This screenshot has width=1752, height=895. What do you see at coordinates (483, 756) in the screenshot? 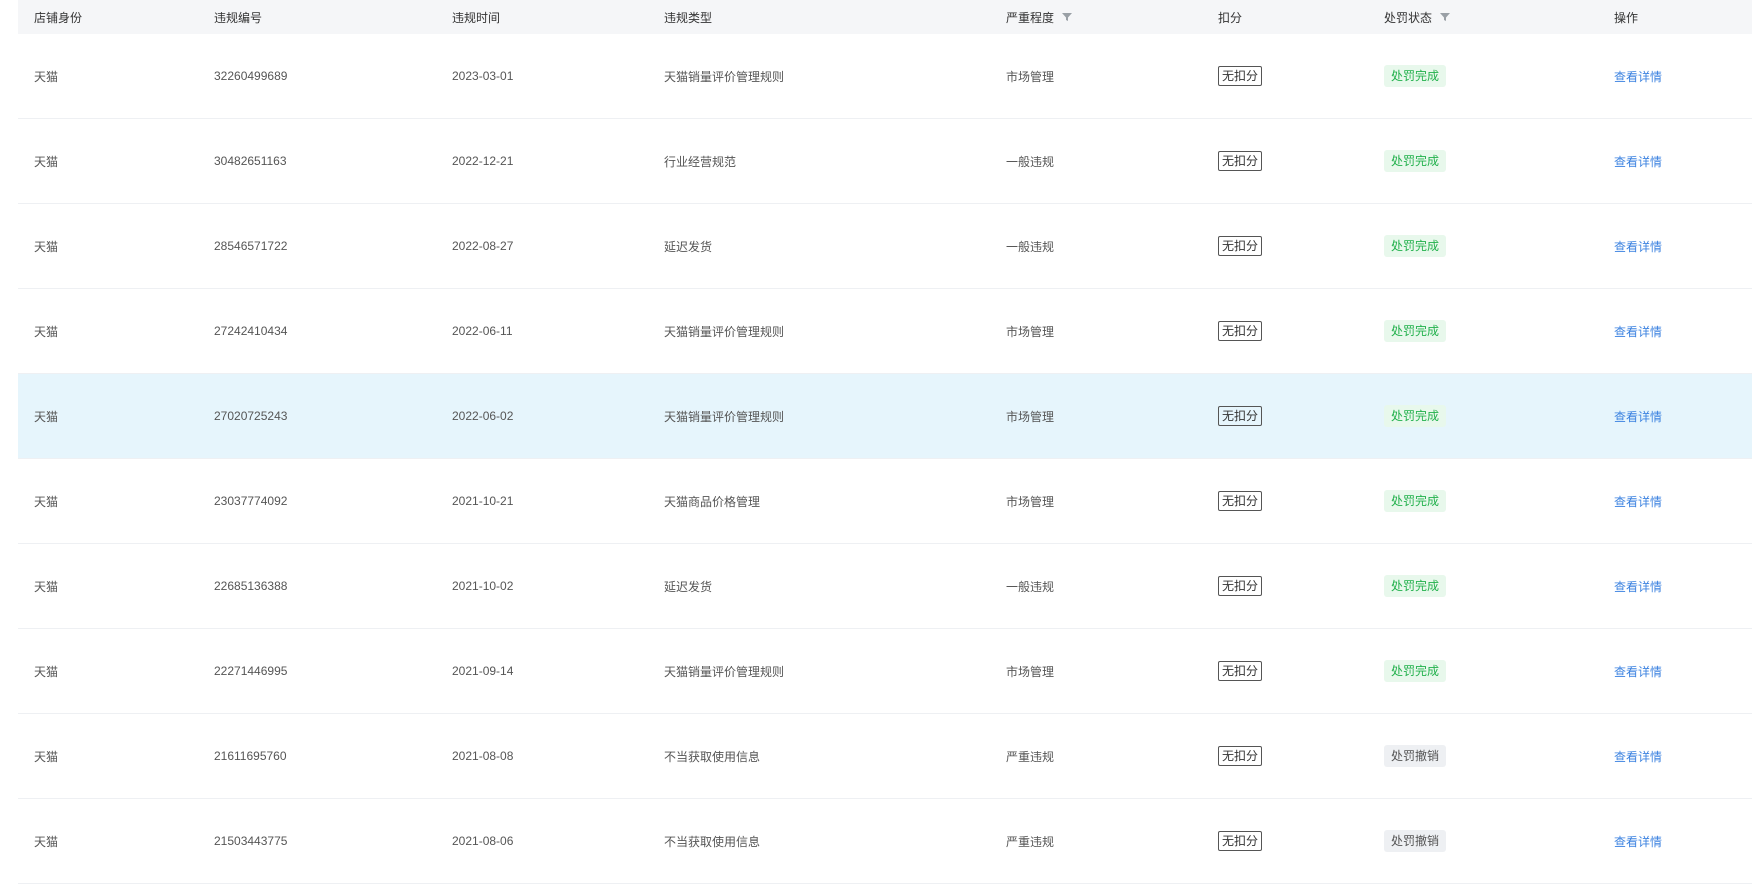
I see `date-text: 2021-08-08` at bounding box center [483, 756].